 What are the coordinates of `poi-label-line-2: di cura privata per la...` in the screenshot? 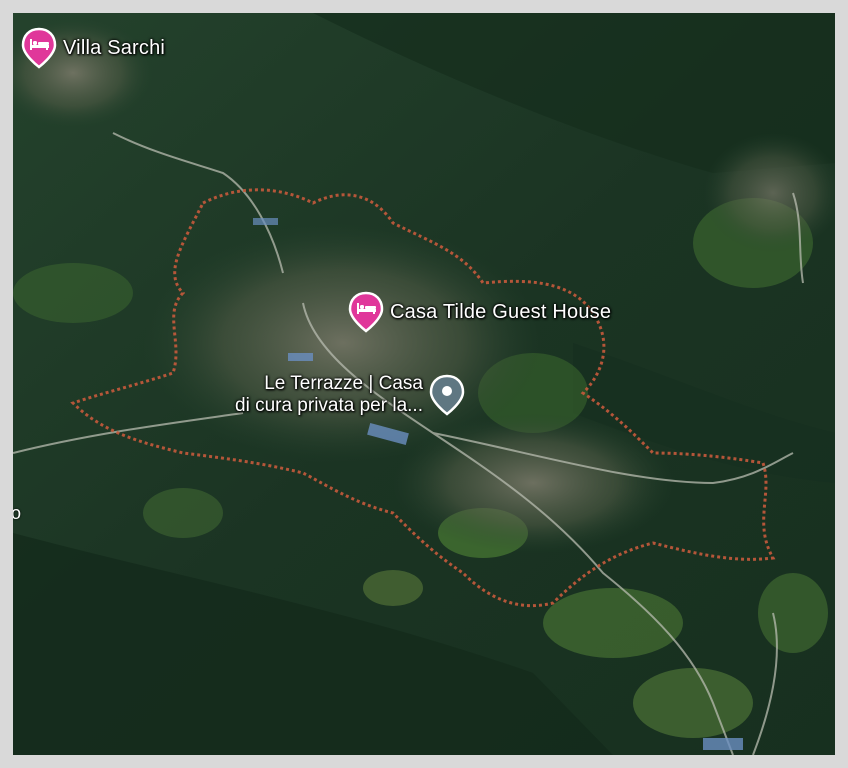 It's located at (329, 405).